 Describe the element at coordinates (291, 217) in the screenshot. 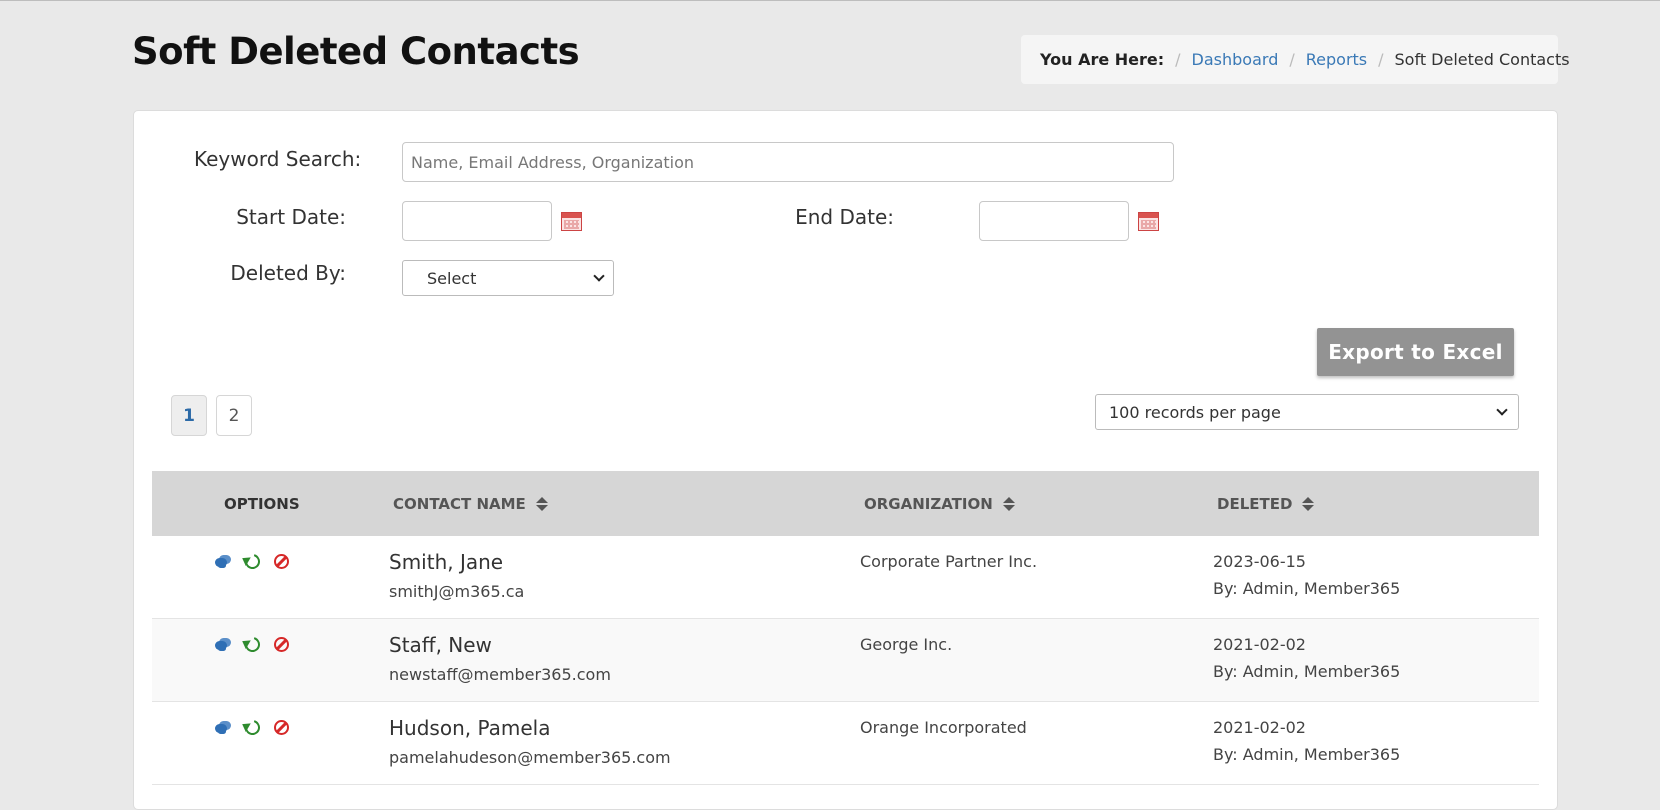

I see `start-date-label: Start Date:` at that location.